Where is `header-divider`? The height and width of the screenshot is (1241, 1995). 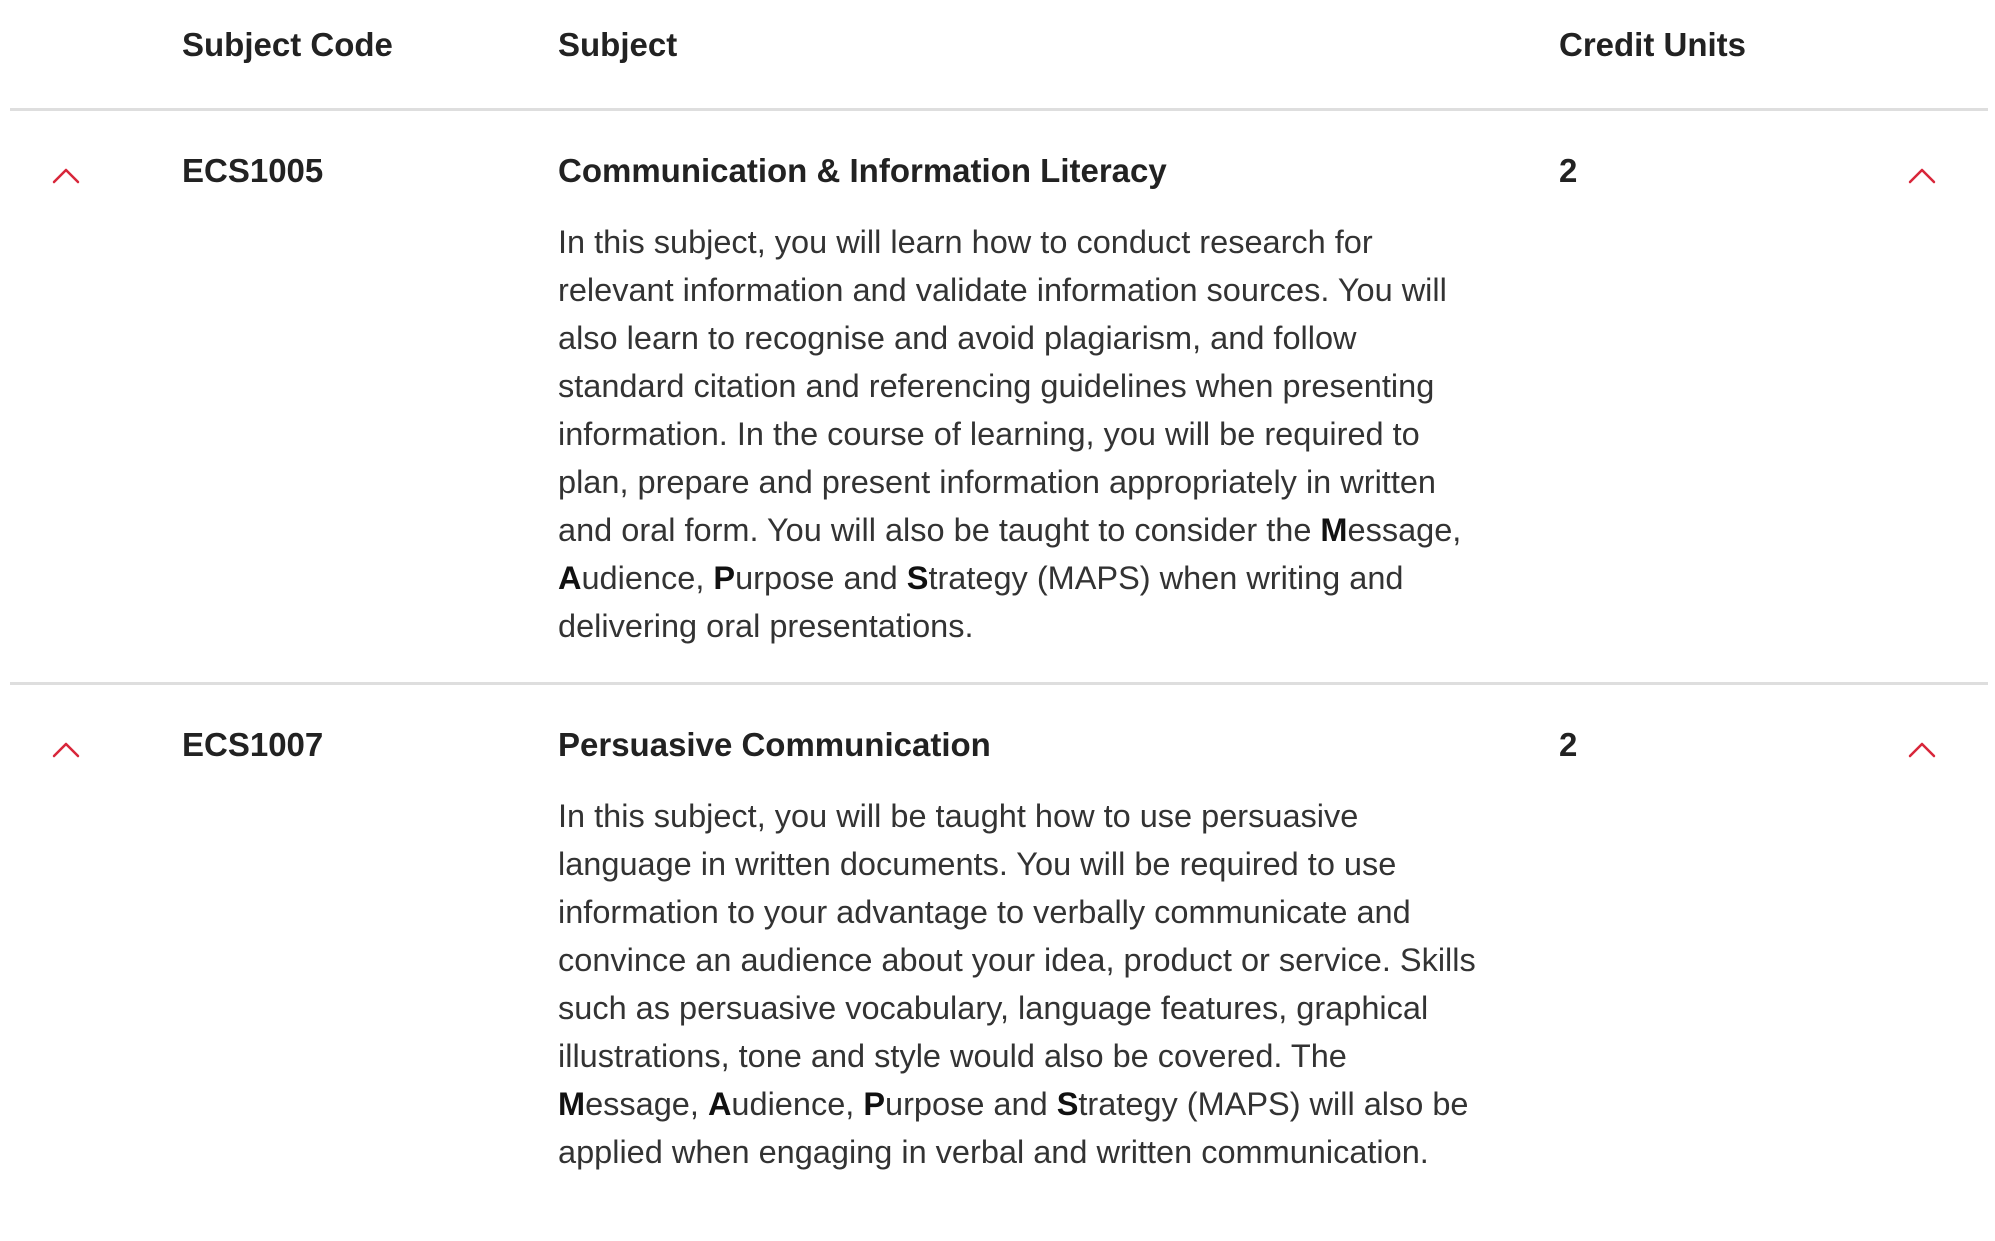 header-divider is located at coordinates (999, 109).